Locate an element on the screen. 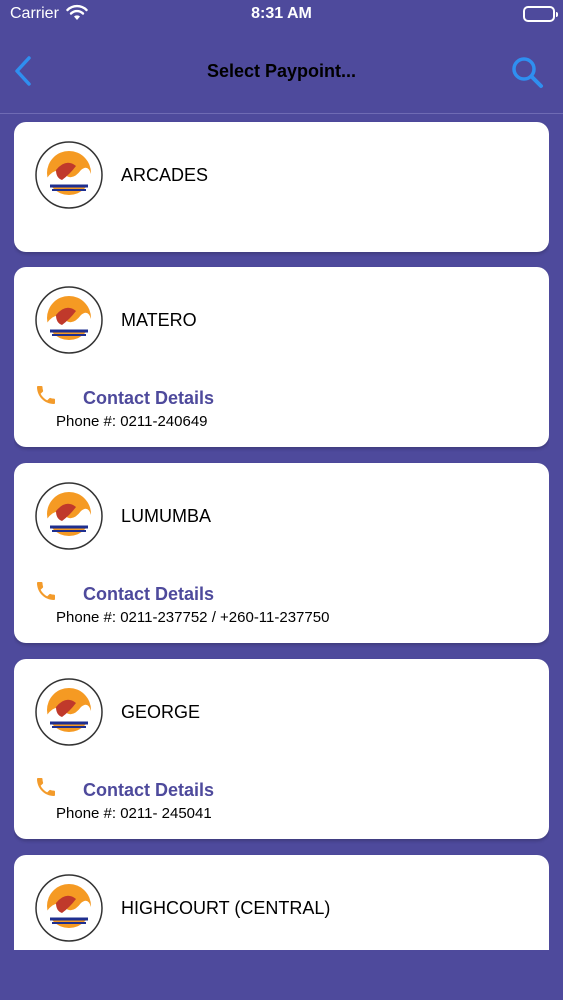 The width and height of the screenshot is (563, 1000). status-bar: Carrier 8:31 AM is located at coordinates (281, 15).